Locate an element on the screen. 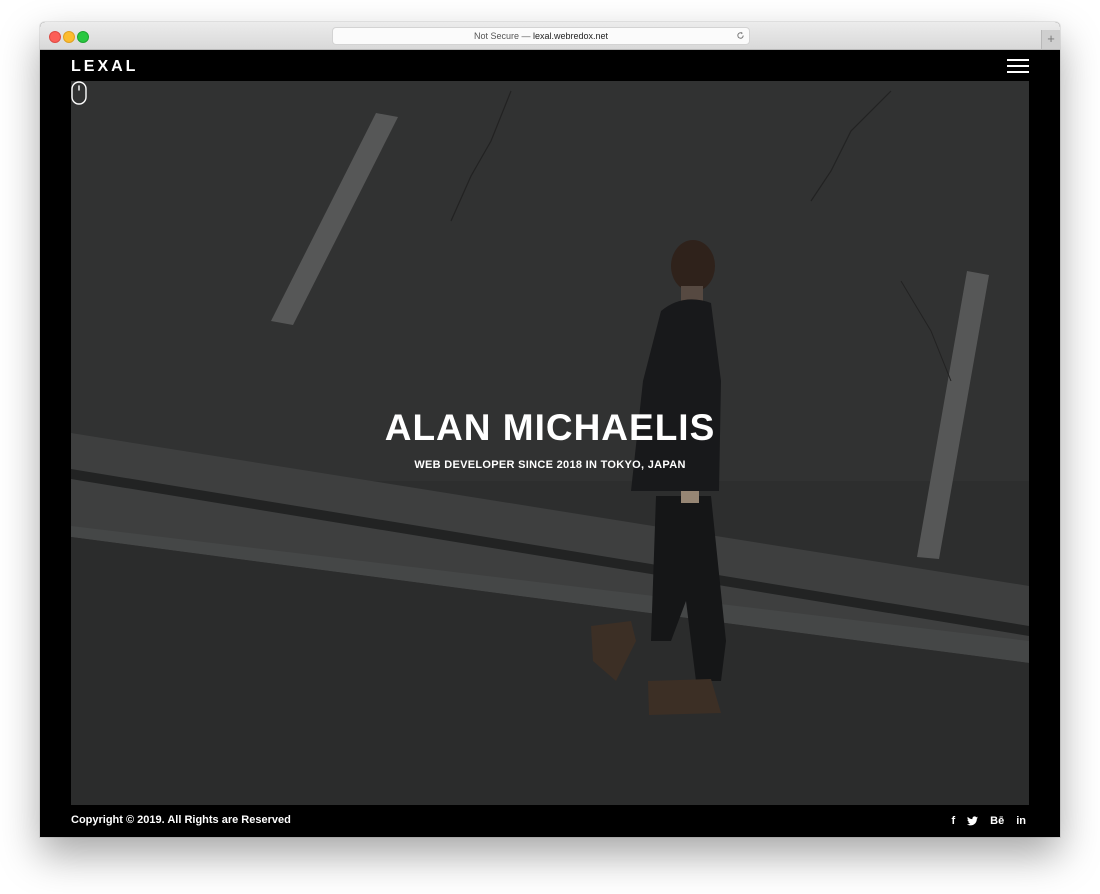 The image size is (1100, 894). scroll-down-mouse-icon is located at coordinates (79, 93).